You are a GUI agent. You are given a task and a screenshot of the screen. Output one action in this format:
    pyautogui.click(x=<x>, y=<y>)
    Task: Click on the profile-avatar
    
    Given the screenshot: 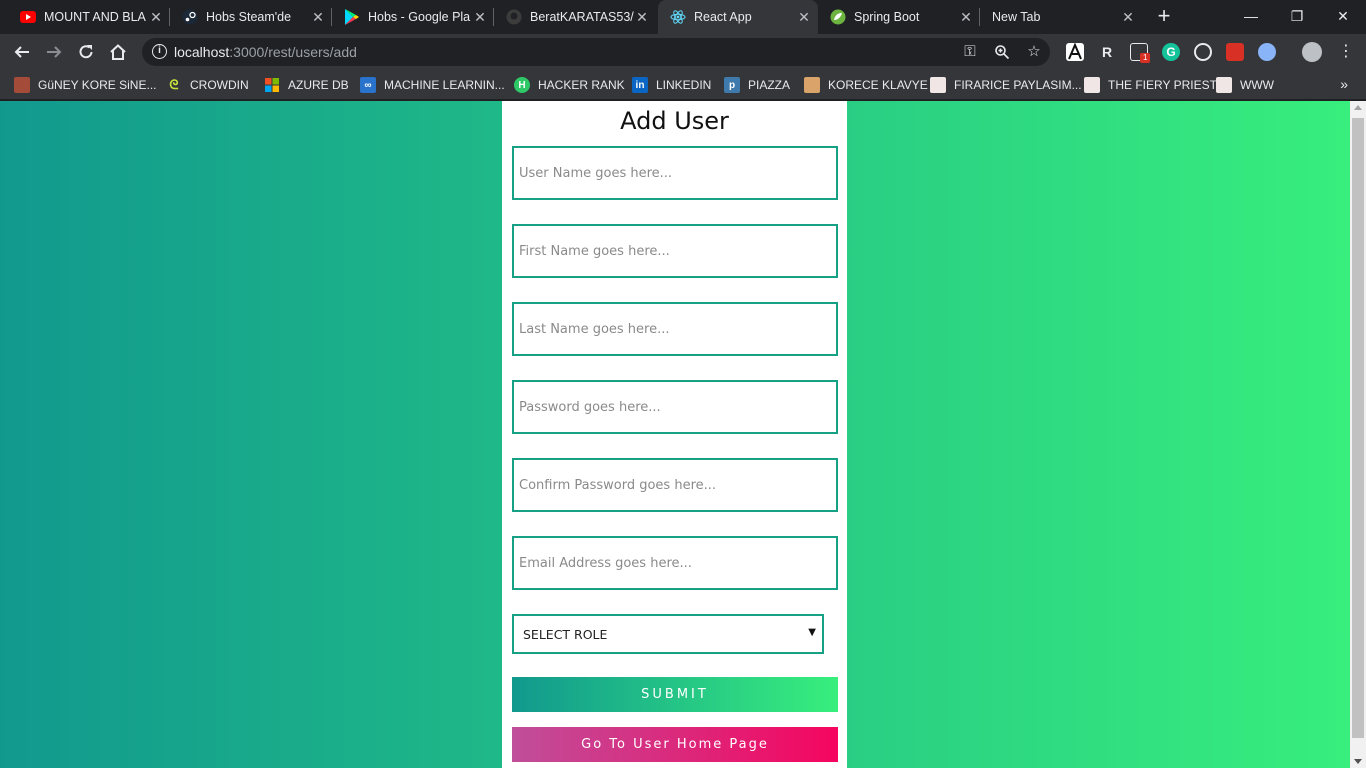 What is the action you would take?
    pyautogui.click(x=1312, y=52)
    